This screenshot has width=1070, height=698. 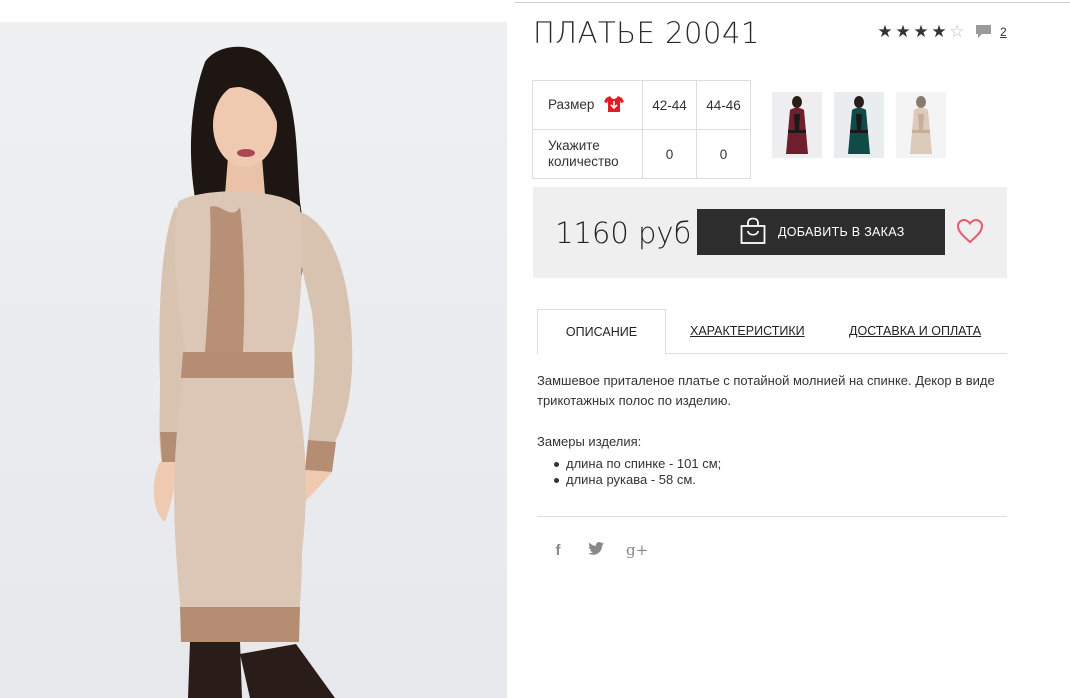 What do you see at coordinates (915, 331) in the screenshot?
I see `tab-delivery-payment: ДОСТАВКА И ОПЛАТА` at bounding box center [915, 331].